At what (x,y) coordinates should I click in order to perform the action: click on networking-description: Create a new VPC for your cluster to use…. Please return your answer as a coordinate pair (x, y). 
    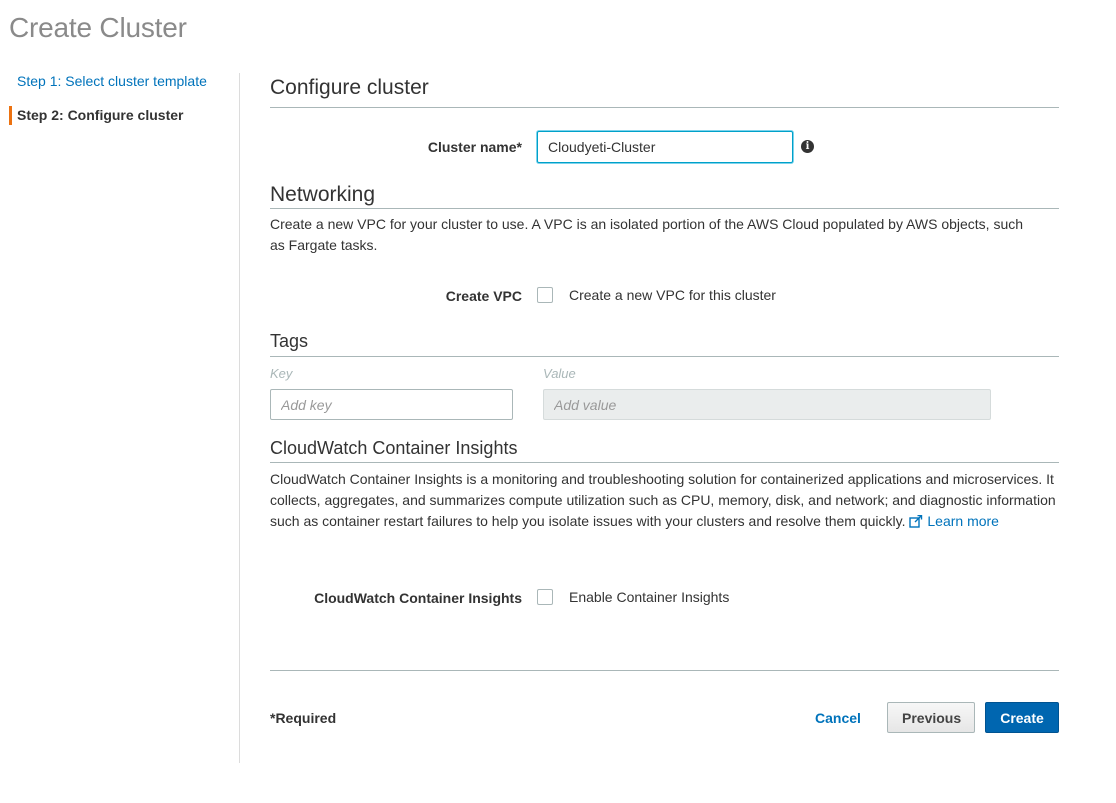
    Looking at the image, I should click on (647, 234).